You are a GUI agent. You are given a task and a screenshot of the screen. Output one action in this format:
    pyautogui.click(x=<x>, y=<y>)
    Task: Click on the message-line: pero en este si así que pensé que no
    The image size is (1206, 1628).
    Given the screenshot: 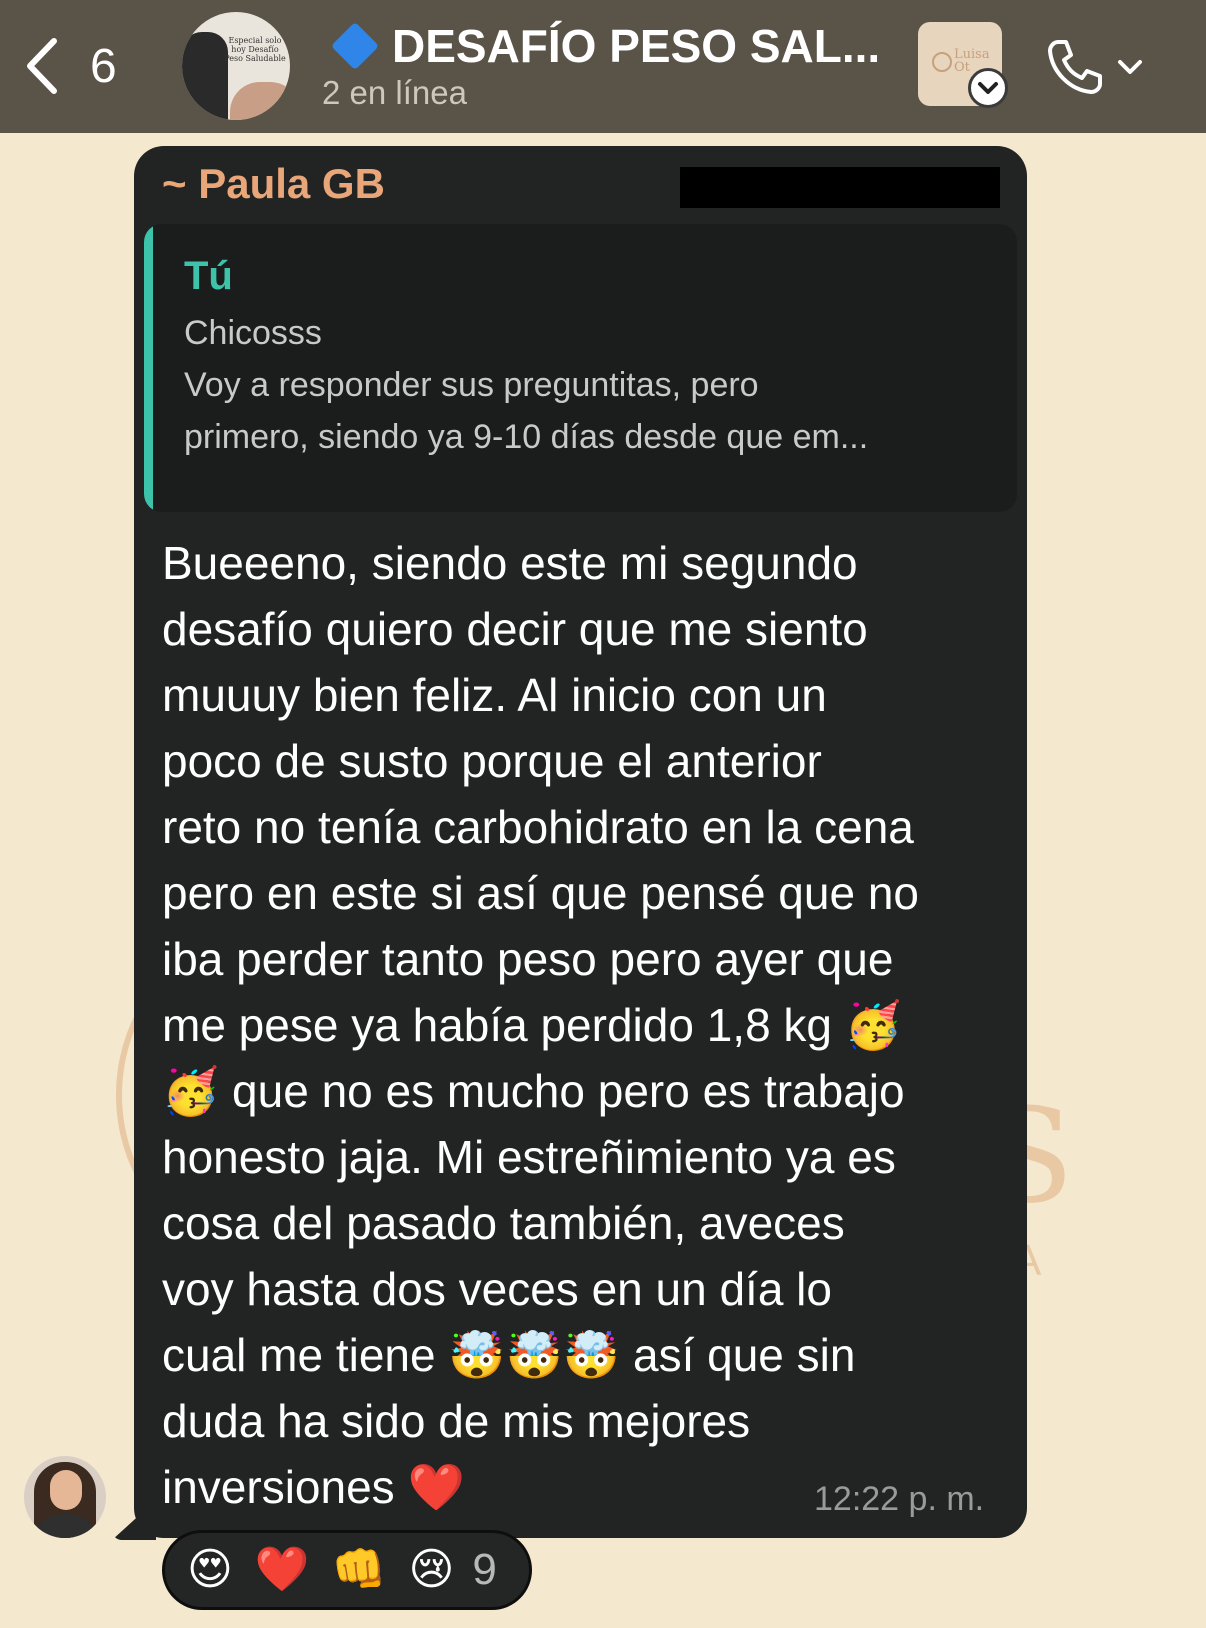 What is the action you would take?
    pyautogui.click(x=541, y=893)
    